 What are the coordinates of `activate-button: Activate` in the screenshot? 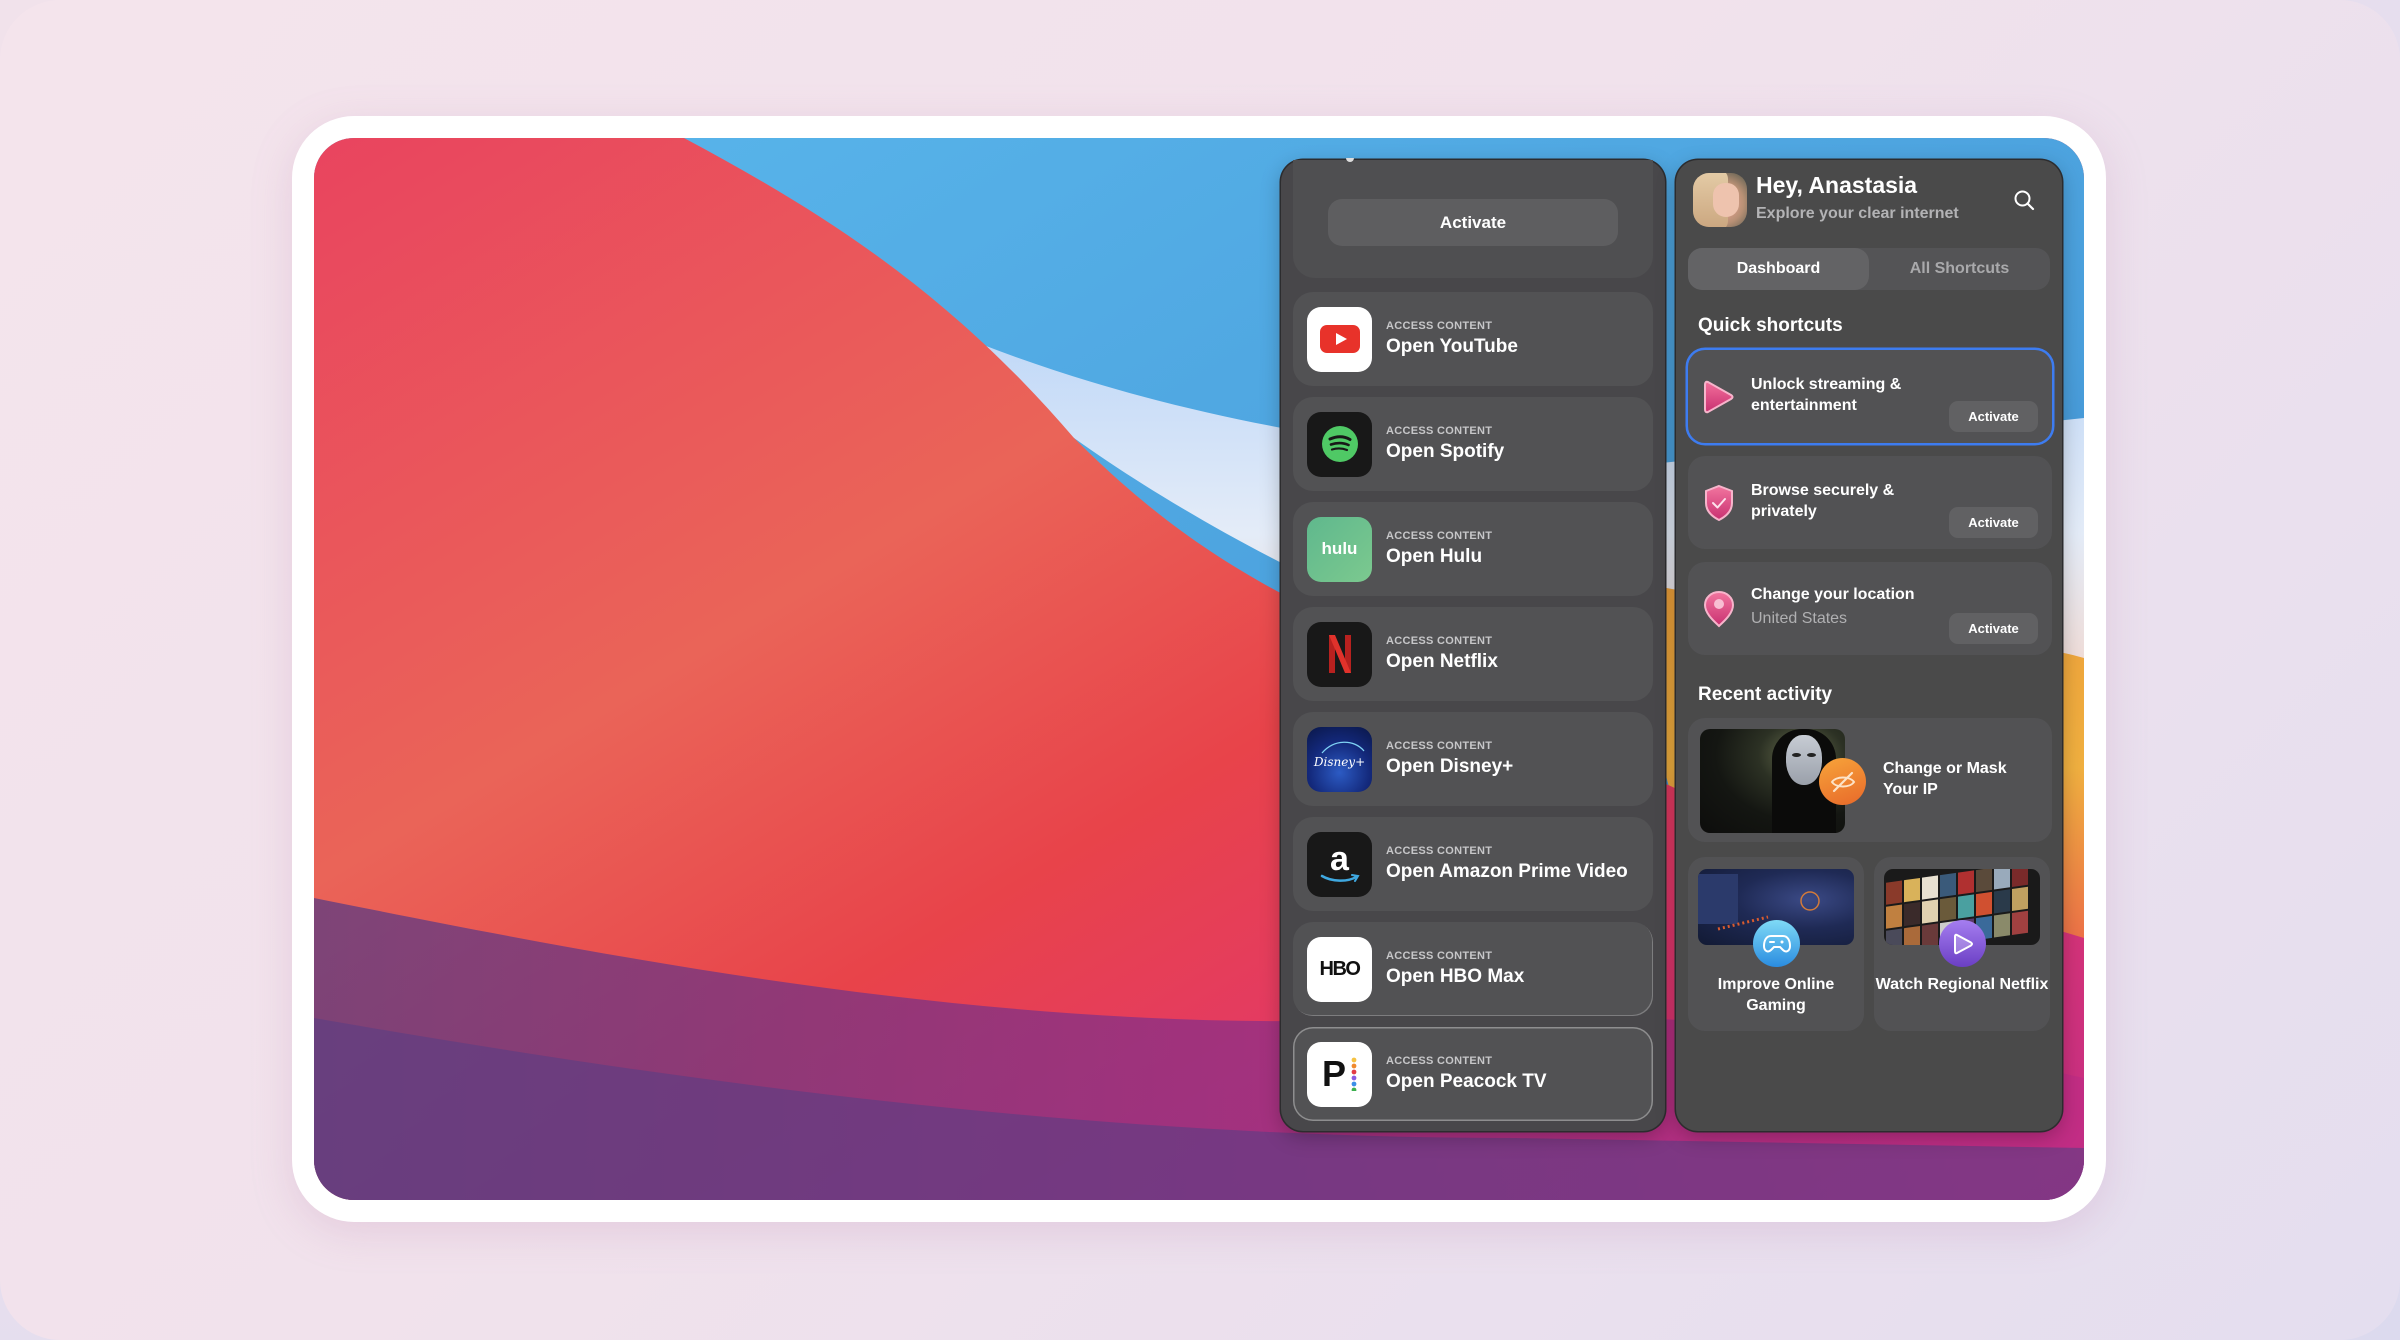 It's located at (1473, 222).